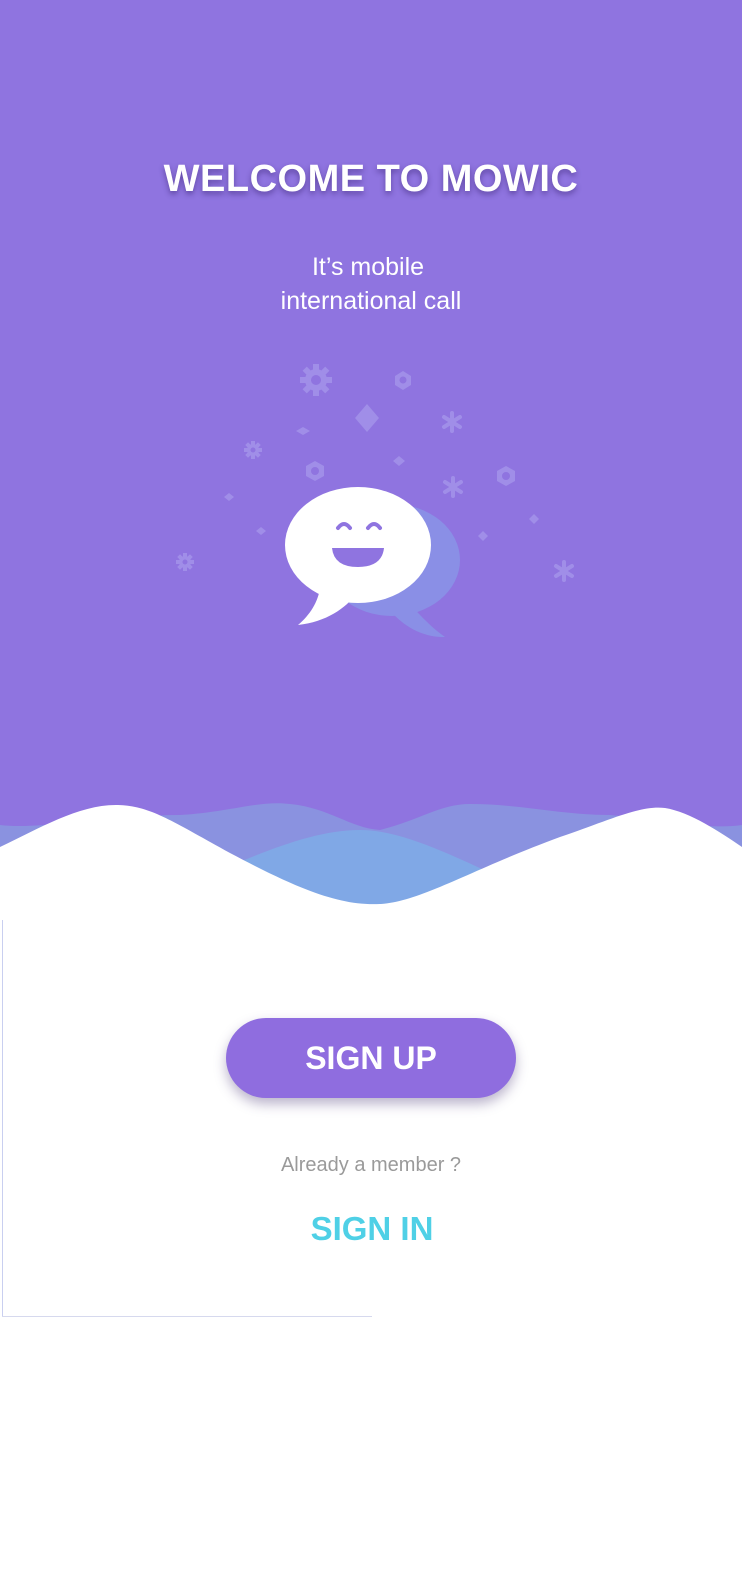 The height and width of the screenshot is (1591, 752). What do you see at coordinates (371, 179) in the screenshot?
I see `welcome-title: WELCOME TO MOWIC` at bounding box center [371, 179].